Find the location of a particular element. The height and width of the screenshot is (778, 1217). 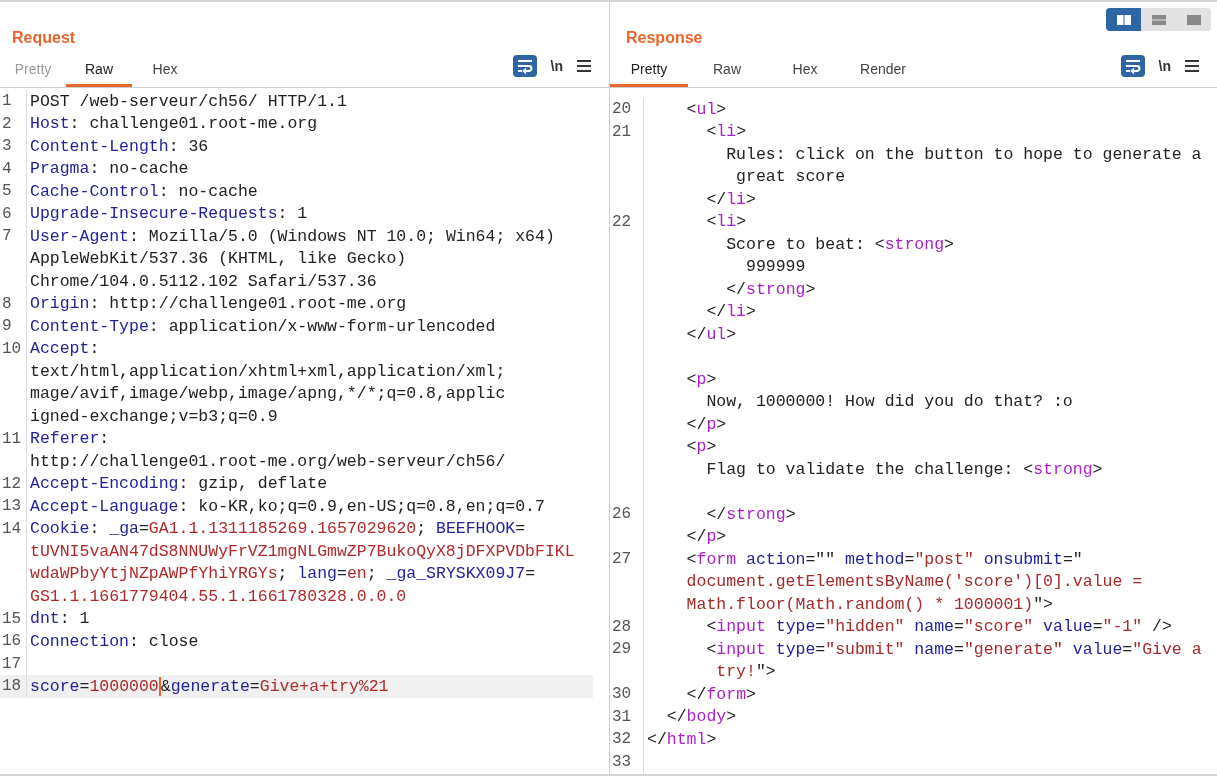

line-number: 1 is located at coordinates (7, 101).